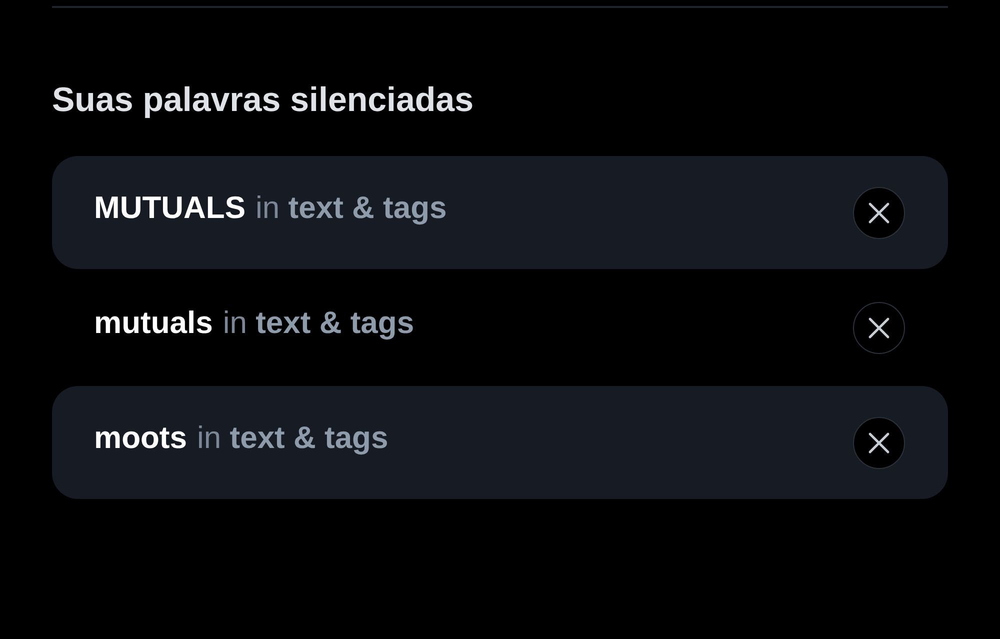 Image resolution: width=1000 pixels, height=639 pixels. Describe the element at coordinates (153, 322) in the screenshot. I see `muted-word: mutuals` at that location.